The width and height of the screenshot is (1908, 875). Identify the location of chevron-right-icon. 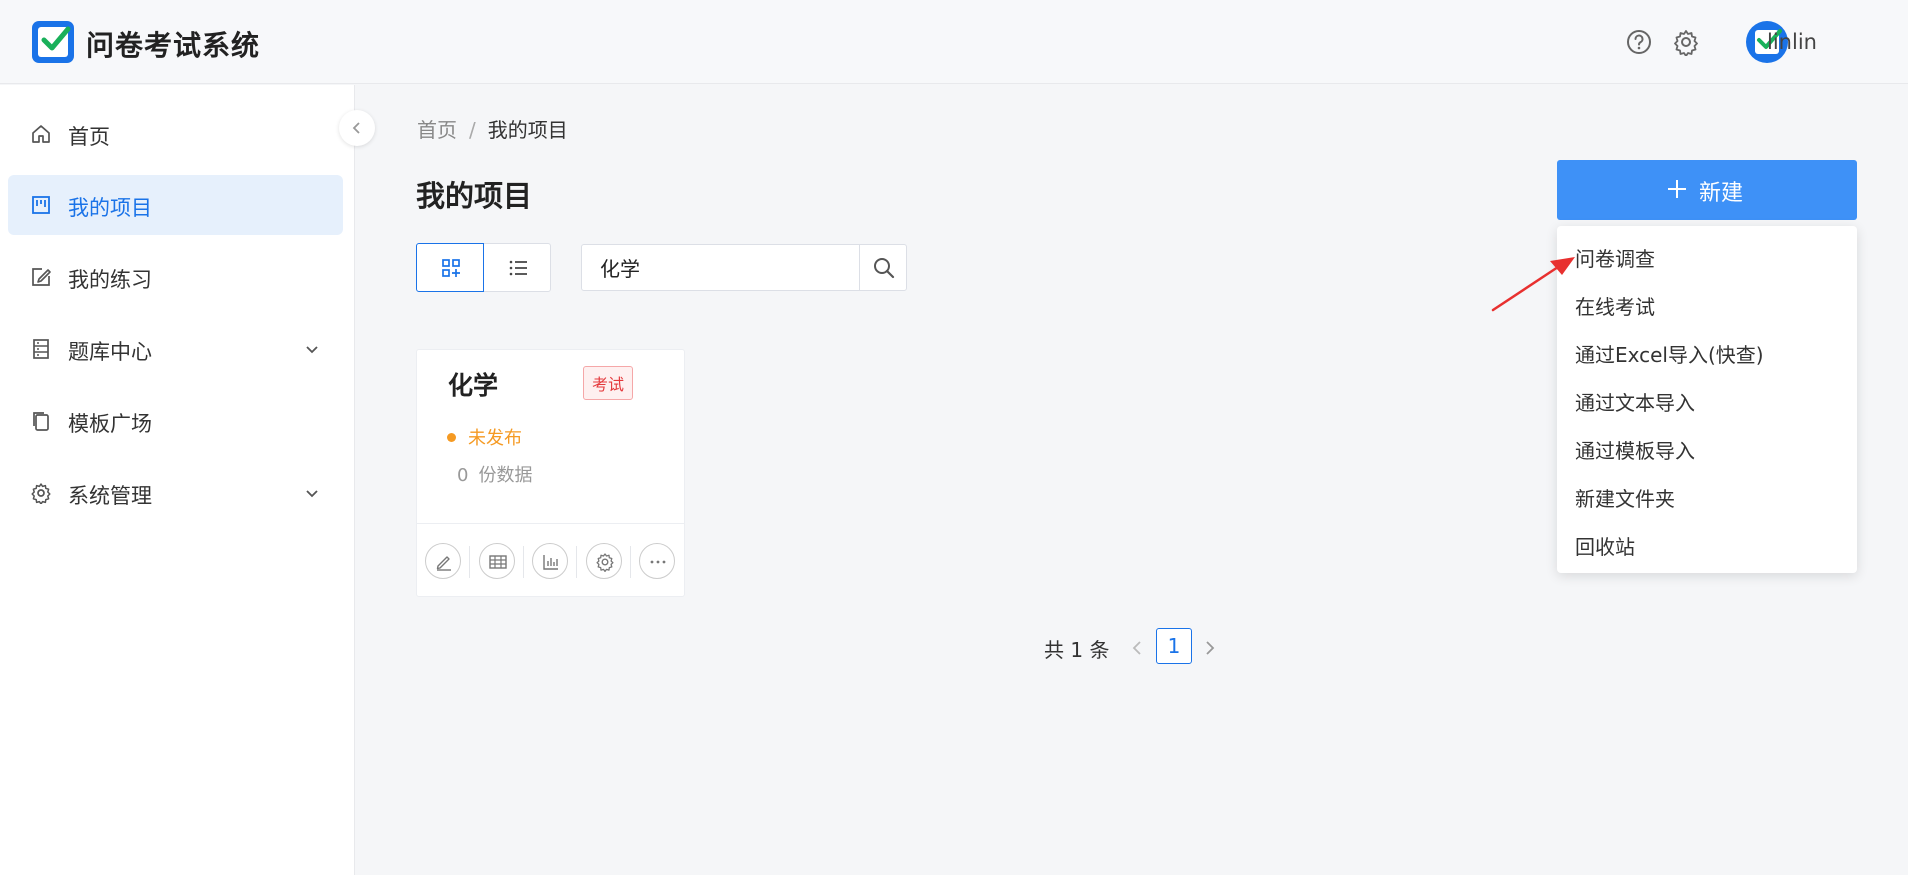
(1210, 648).